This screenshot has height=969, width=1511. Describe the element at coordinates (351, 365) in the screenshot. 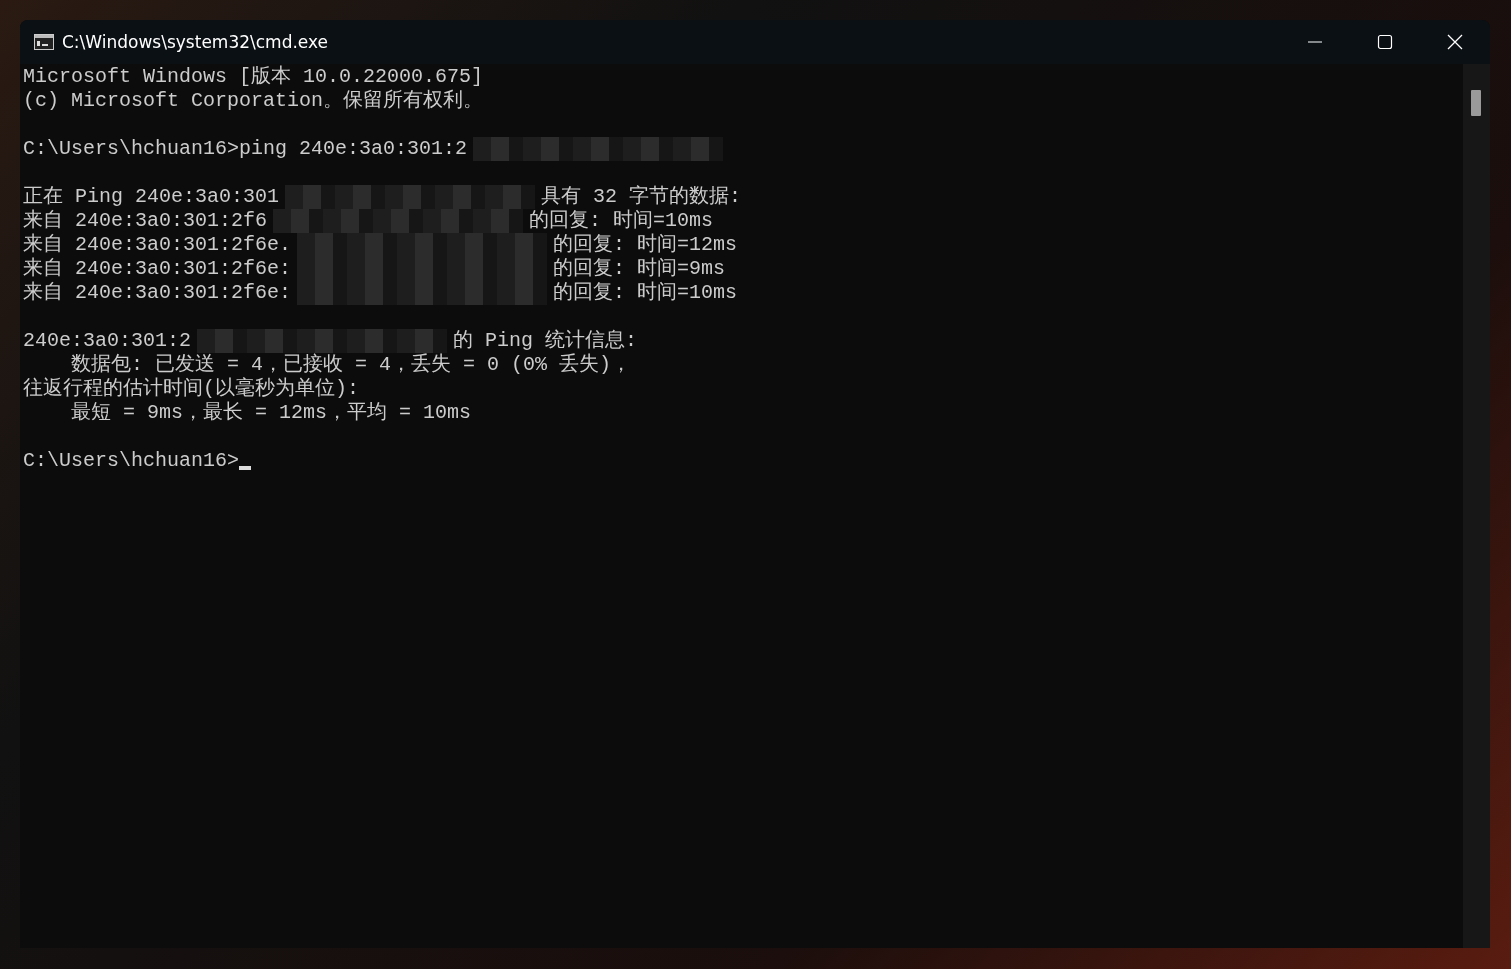

I see `console-text: 数据包: 已发送 = 4，已接收 = 4，丢失 = 0 (0% 丢失)，` at that location.